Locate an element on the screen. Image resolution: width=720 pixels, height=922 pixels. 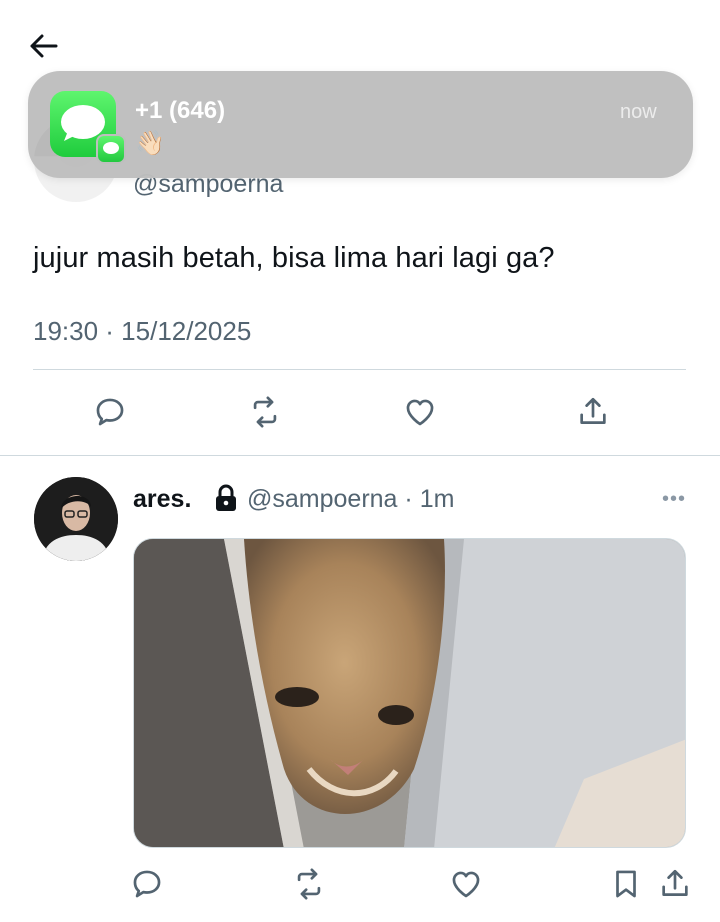
bookmark-icon is located at coordinates (626, 884).